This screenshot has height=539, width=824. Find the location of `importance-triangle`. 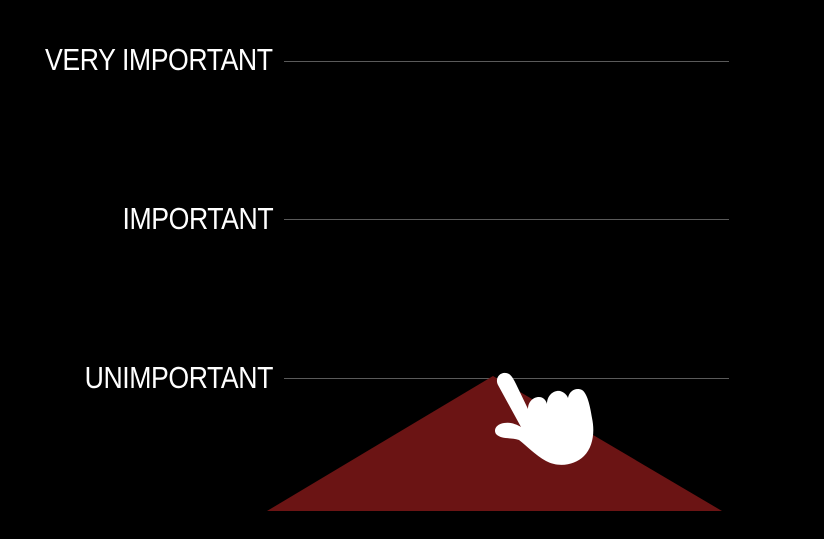

importance-triangle is located at coordinates (494, 443).